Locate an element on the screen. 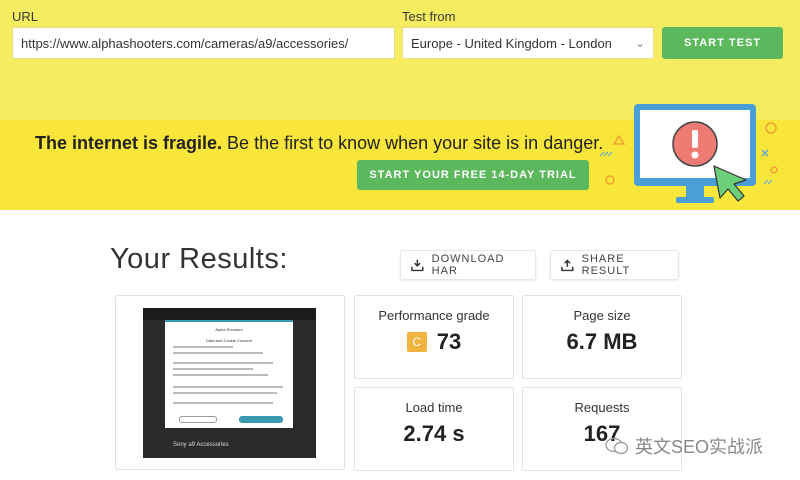 The height and width of the screenshot is (480, 800). performance-grade-row: C 73 is located at coordinates (434, 342).